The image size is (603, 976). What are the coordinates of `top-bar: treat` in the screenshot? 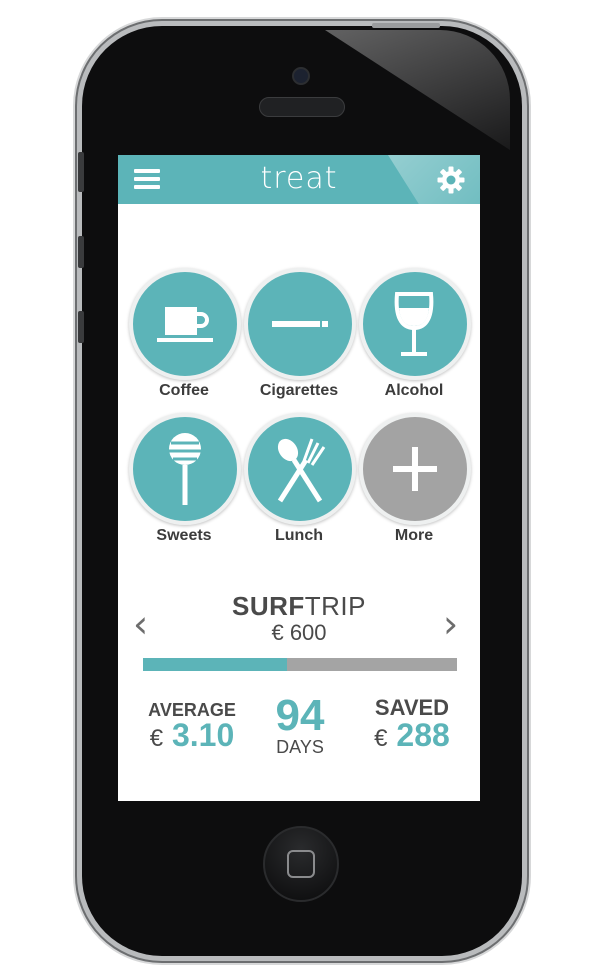 It's located at (299, 179).